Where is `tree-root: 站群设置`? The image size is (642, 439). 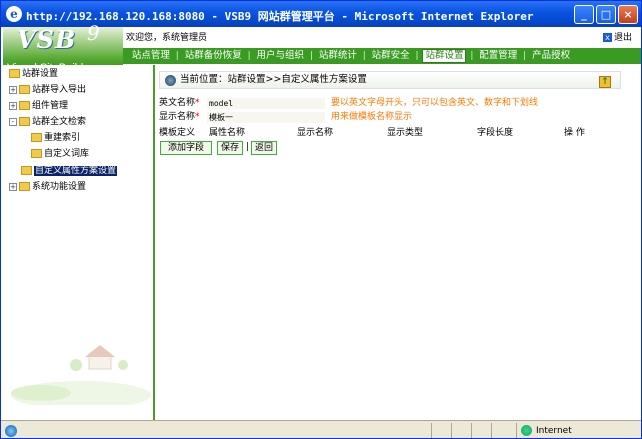
tree-root: 站群设置 is located at coordinates (33, 74).